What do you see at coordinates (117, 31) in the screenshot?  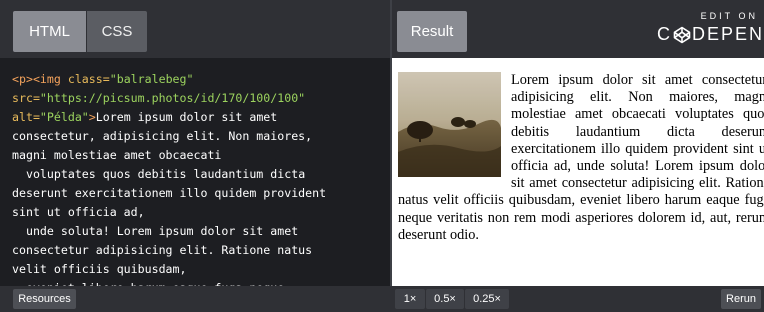 I see `tab-css: CSS` at bounding box center [117, 31].